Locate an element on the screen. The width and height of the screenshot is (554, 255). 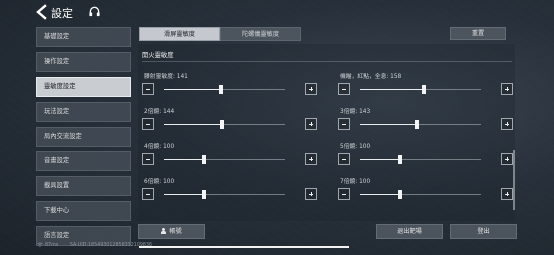
sidebar-item: 玩法設定 is located at coordinates (83, 111).